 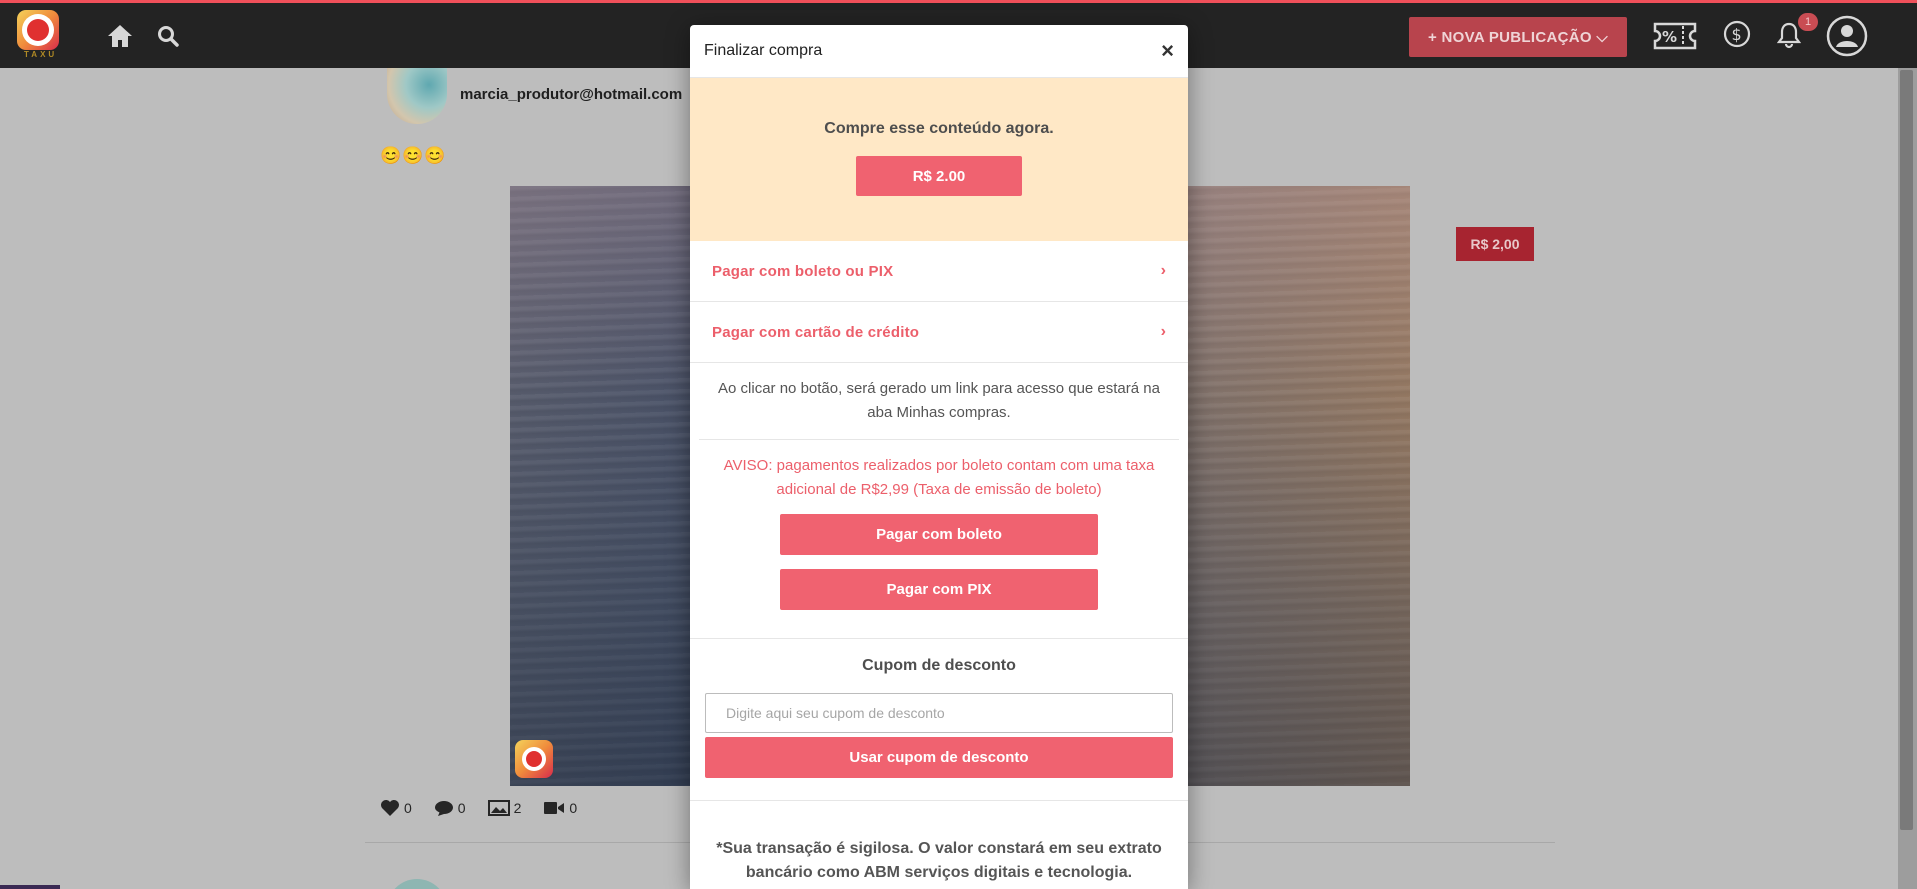 What do you see at coordinates (939, 271) in the screenshot?
I see `option-boleto-pix: Pagar com boleto ou PIX ›` at bounding box center [939, 271].